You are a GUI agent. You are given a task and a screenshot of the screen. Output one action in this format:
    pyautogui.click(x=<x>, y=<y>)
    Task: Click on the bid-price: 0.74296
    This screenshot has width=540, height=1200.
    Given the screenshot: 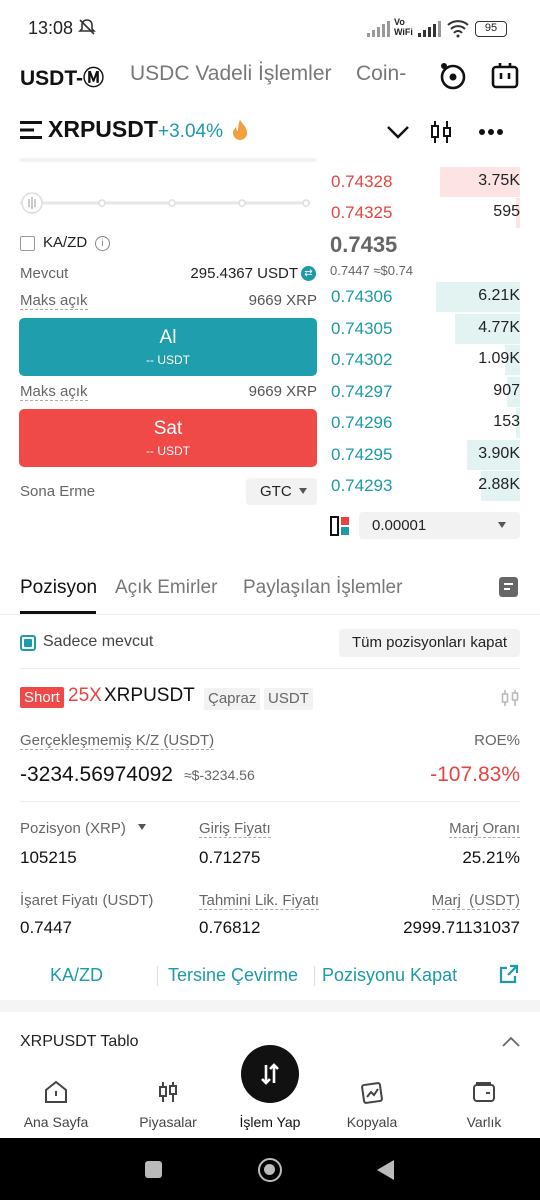 What is the action you would take?
    pyautogui.click(x=361, y=423)
    